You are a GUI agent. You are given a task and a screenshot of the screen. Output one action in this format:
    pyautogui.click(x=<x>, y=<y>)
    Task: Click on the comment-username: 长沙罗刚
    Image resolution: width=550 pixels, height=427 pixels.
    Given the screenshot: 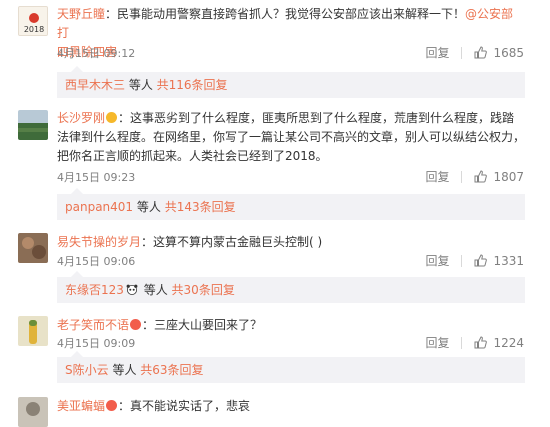 What is the action you would take?
    pyautogui.click(x=81, y=118)
    